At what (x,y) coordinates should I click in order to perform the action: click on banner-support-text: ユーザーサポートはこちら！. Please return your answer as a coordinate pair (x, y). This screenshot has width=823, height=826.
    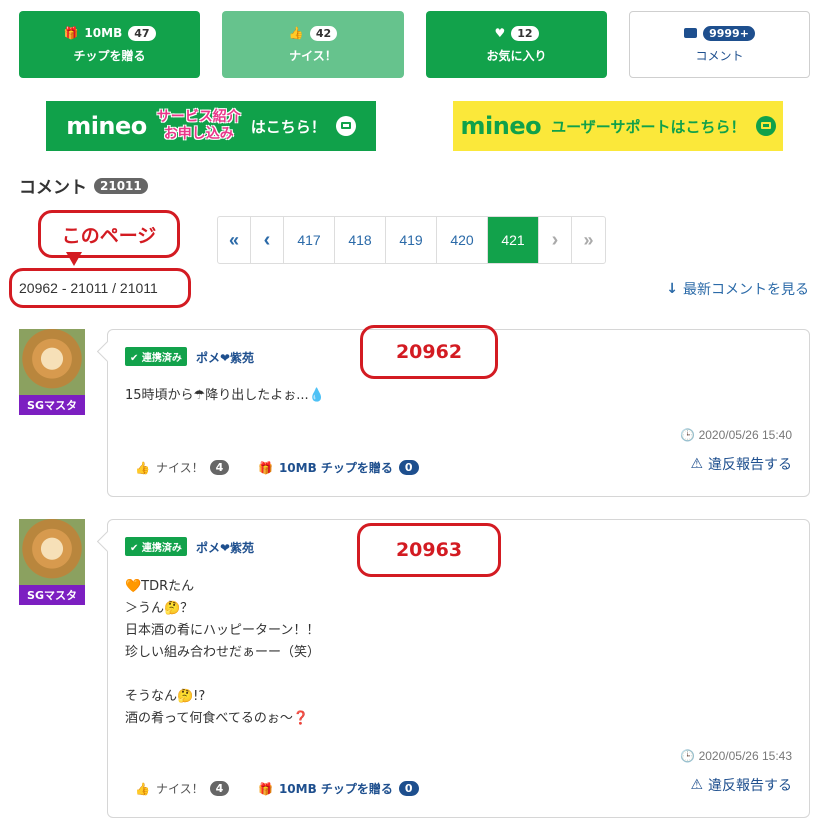
    Looking at the image, I should click on (648, 126).